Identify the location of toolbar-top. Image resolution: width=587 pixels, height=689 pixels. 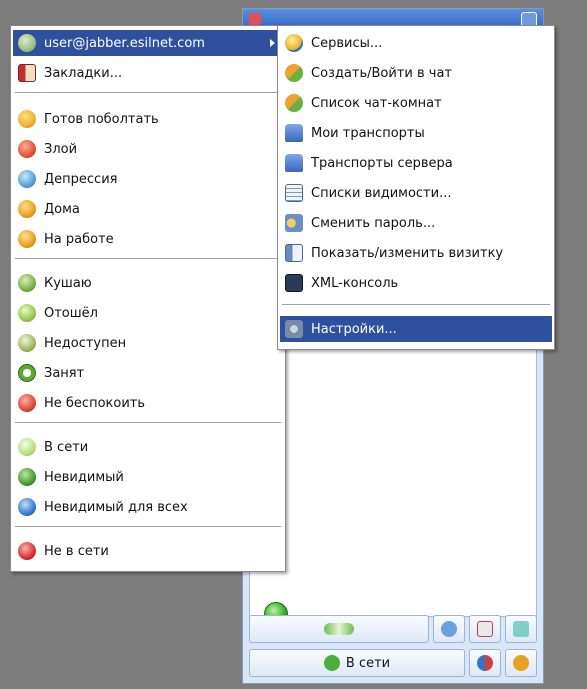
(393, 630).